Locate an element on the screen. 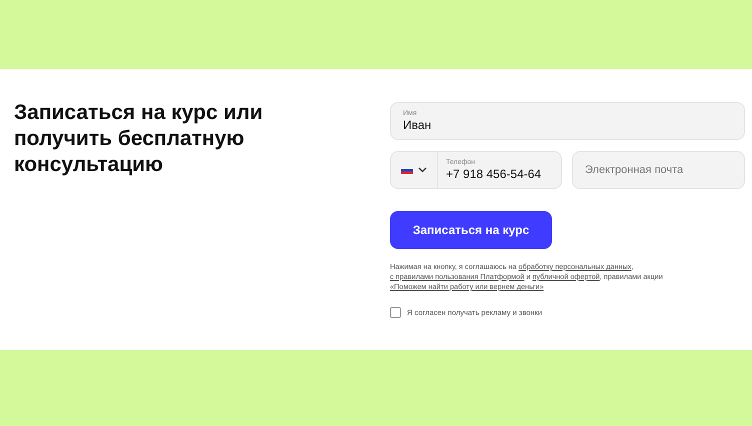  chevron-down-icon is located at coordinates (422, 170).